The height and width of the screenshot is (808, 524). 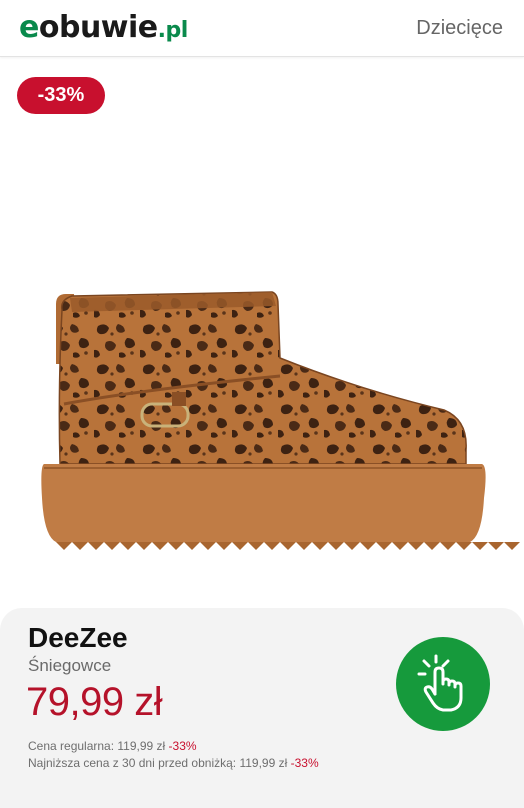 I want to click on tap-action-button, so click(x=443, y=684).